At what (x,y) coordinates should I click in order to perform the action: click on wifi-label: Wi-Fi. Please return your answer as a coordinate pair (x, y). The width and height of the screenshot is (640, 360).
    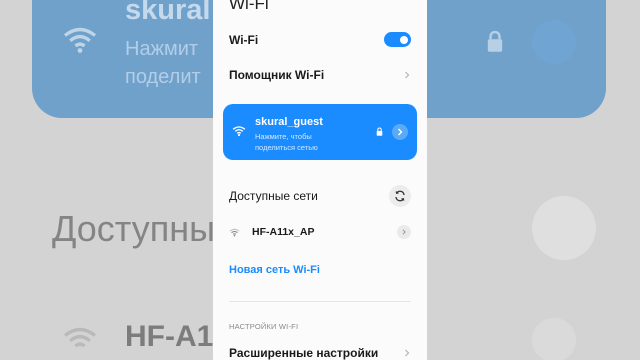
    Looking at the image, I should click on (244, 39).